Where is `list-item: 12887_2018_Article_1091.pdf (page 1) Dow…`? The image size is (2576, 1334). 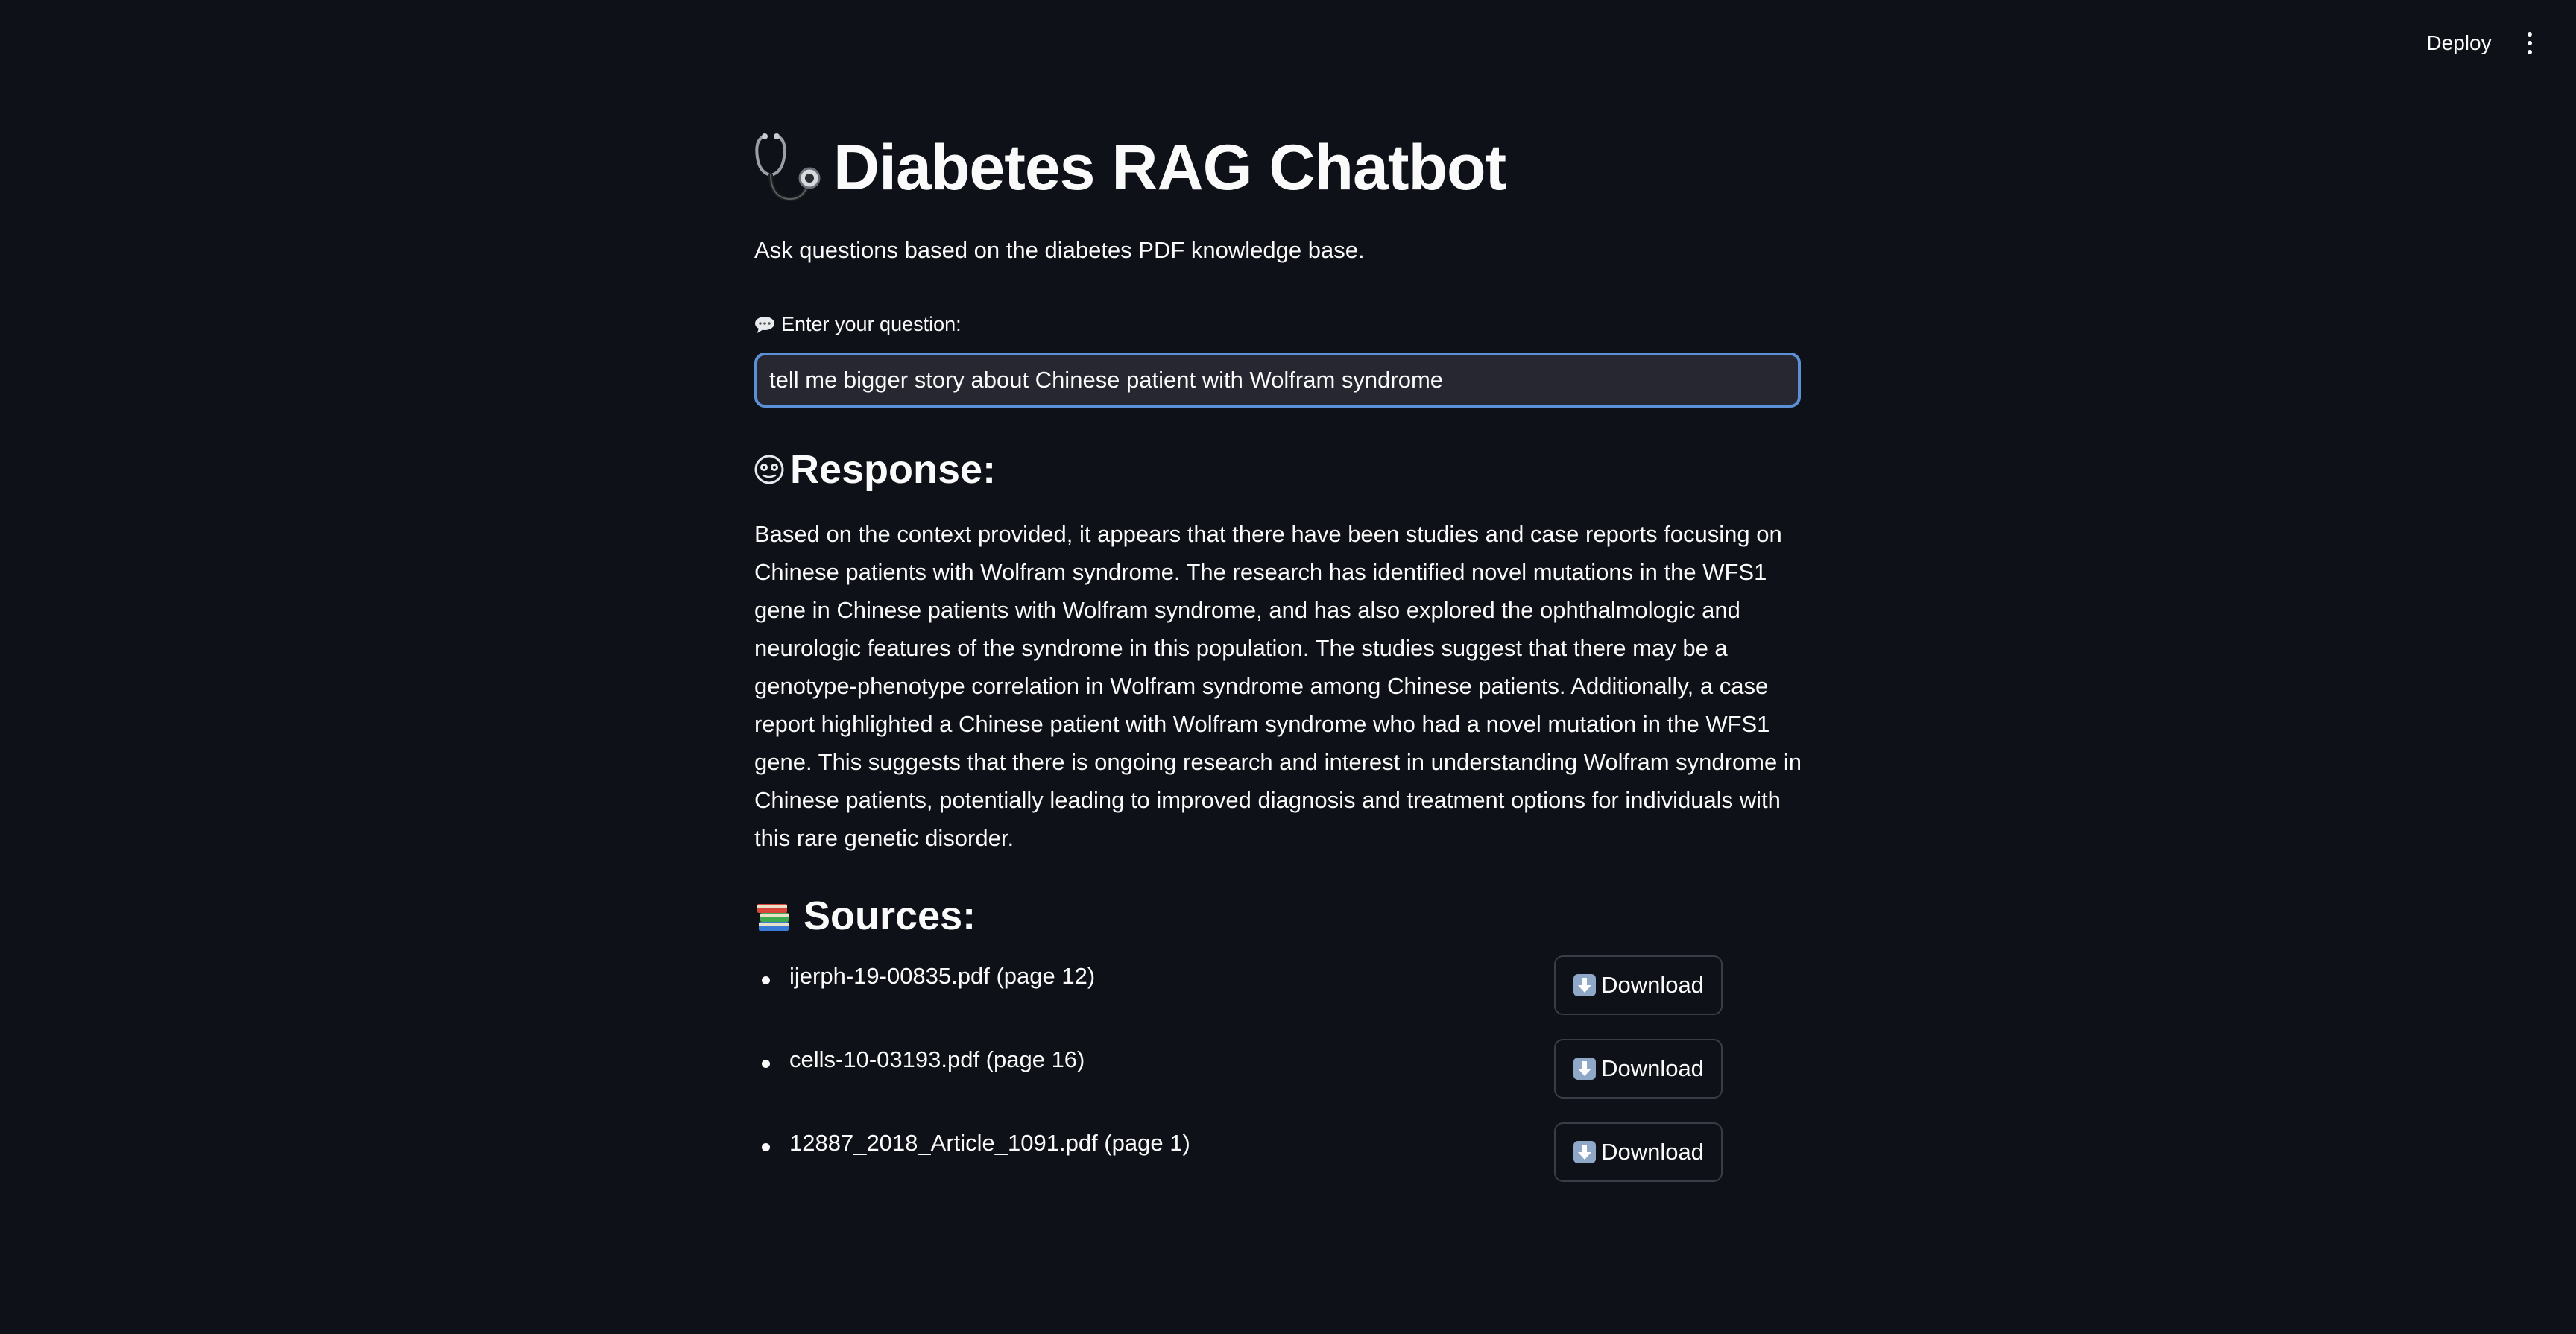
list-item: 12887_2018_Article_1091.pdf (page 1) Dow… is located at coordinates (1279, 1165).